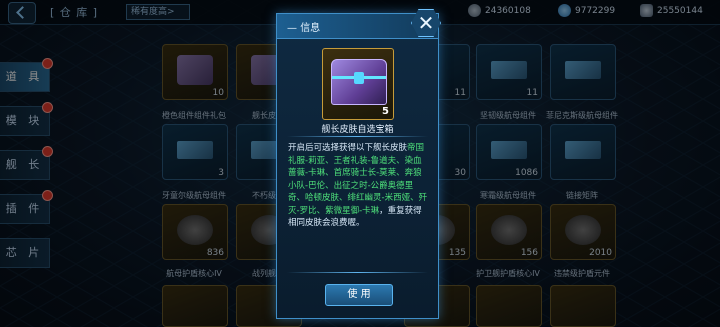 This screenshot has height=327, width=720. Describe the element at coordinates (385, 111) in the screenshot. I see `item-count: 5` at that location.